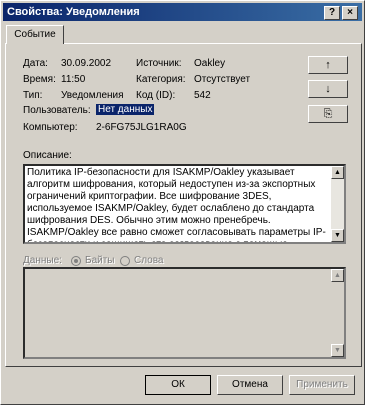 This screenshot has width=365, height=405. Describe the element at coordinates (39, 79) in the screenshot. I see `time-label: Время:` at that location.